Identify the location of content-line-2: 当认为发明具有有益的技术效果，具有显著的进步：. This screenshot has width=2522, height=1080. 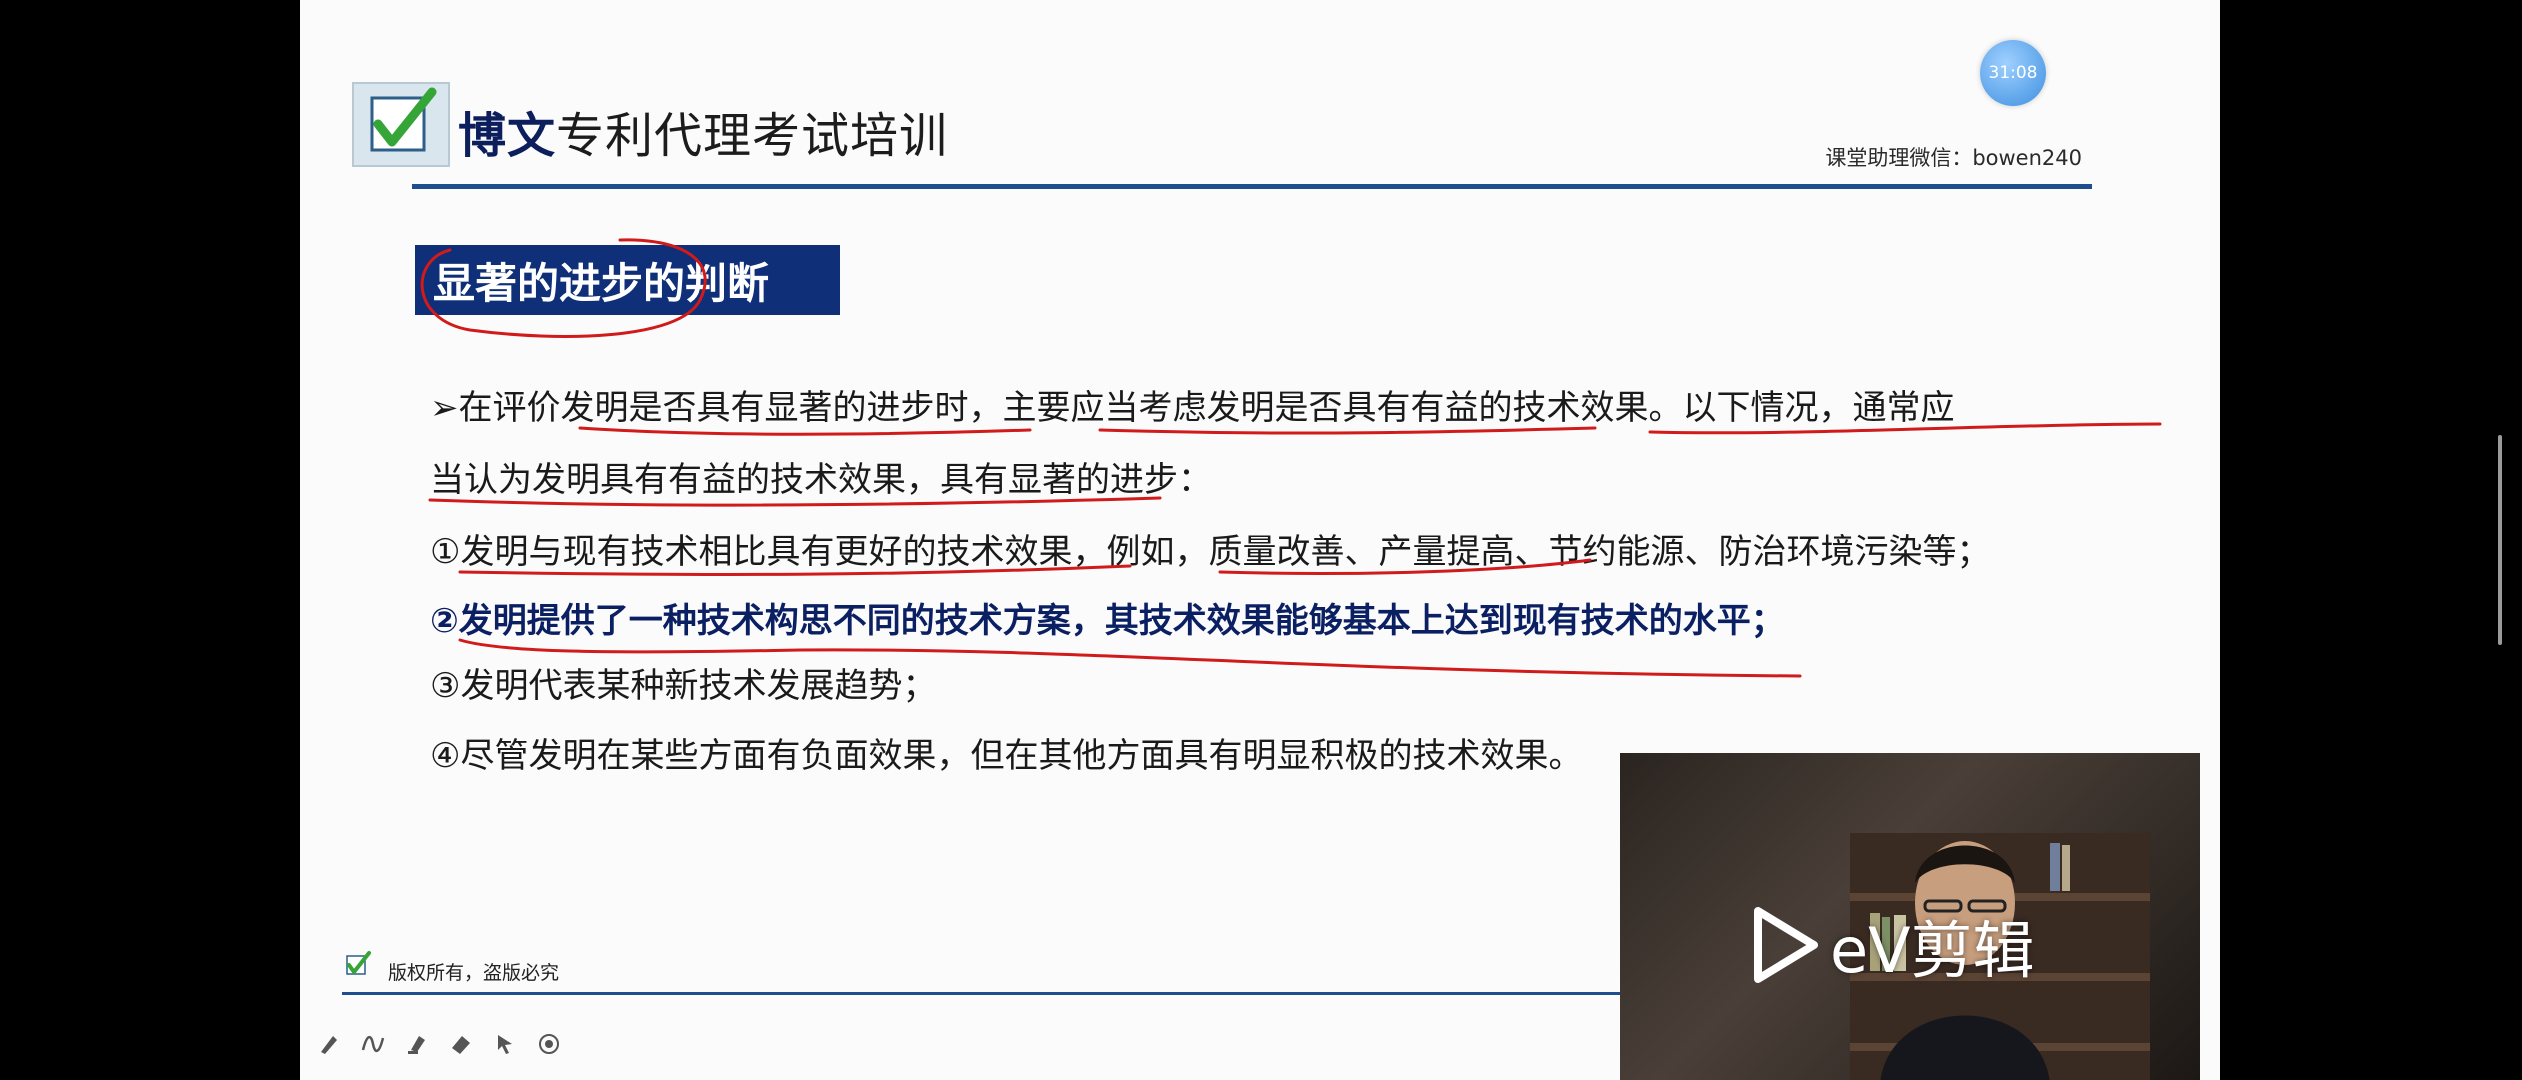
(821, 480).